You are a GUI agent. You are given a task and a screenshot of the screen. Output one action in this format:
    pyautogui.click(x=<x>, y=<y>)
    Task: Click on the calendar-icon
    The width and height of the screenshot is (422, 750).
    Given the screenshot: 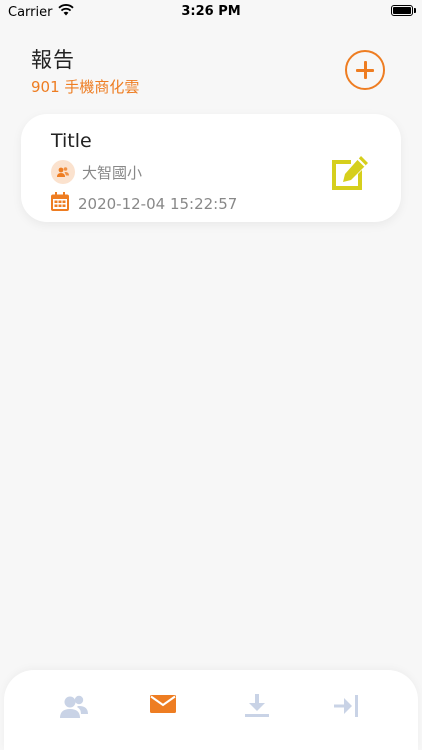 What is the action you would take?
    pyautogui.click(x=60, y=203)
    